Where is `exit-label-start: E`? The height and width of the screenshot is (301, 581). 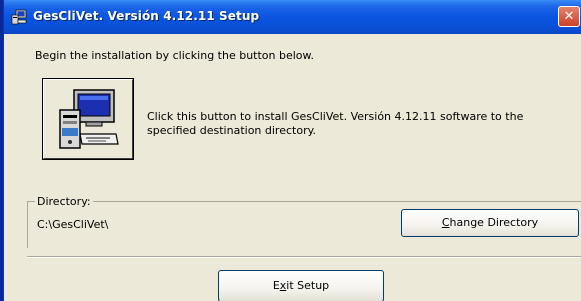
exit-label-start: E is located at coordinates (276, 285).